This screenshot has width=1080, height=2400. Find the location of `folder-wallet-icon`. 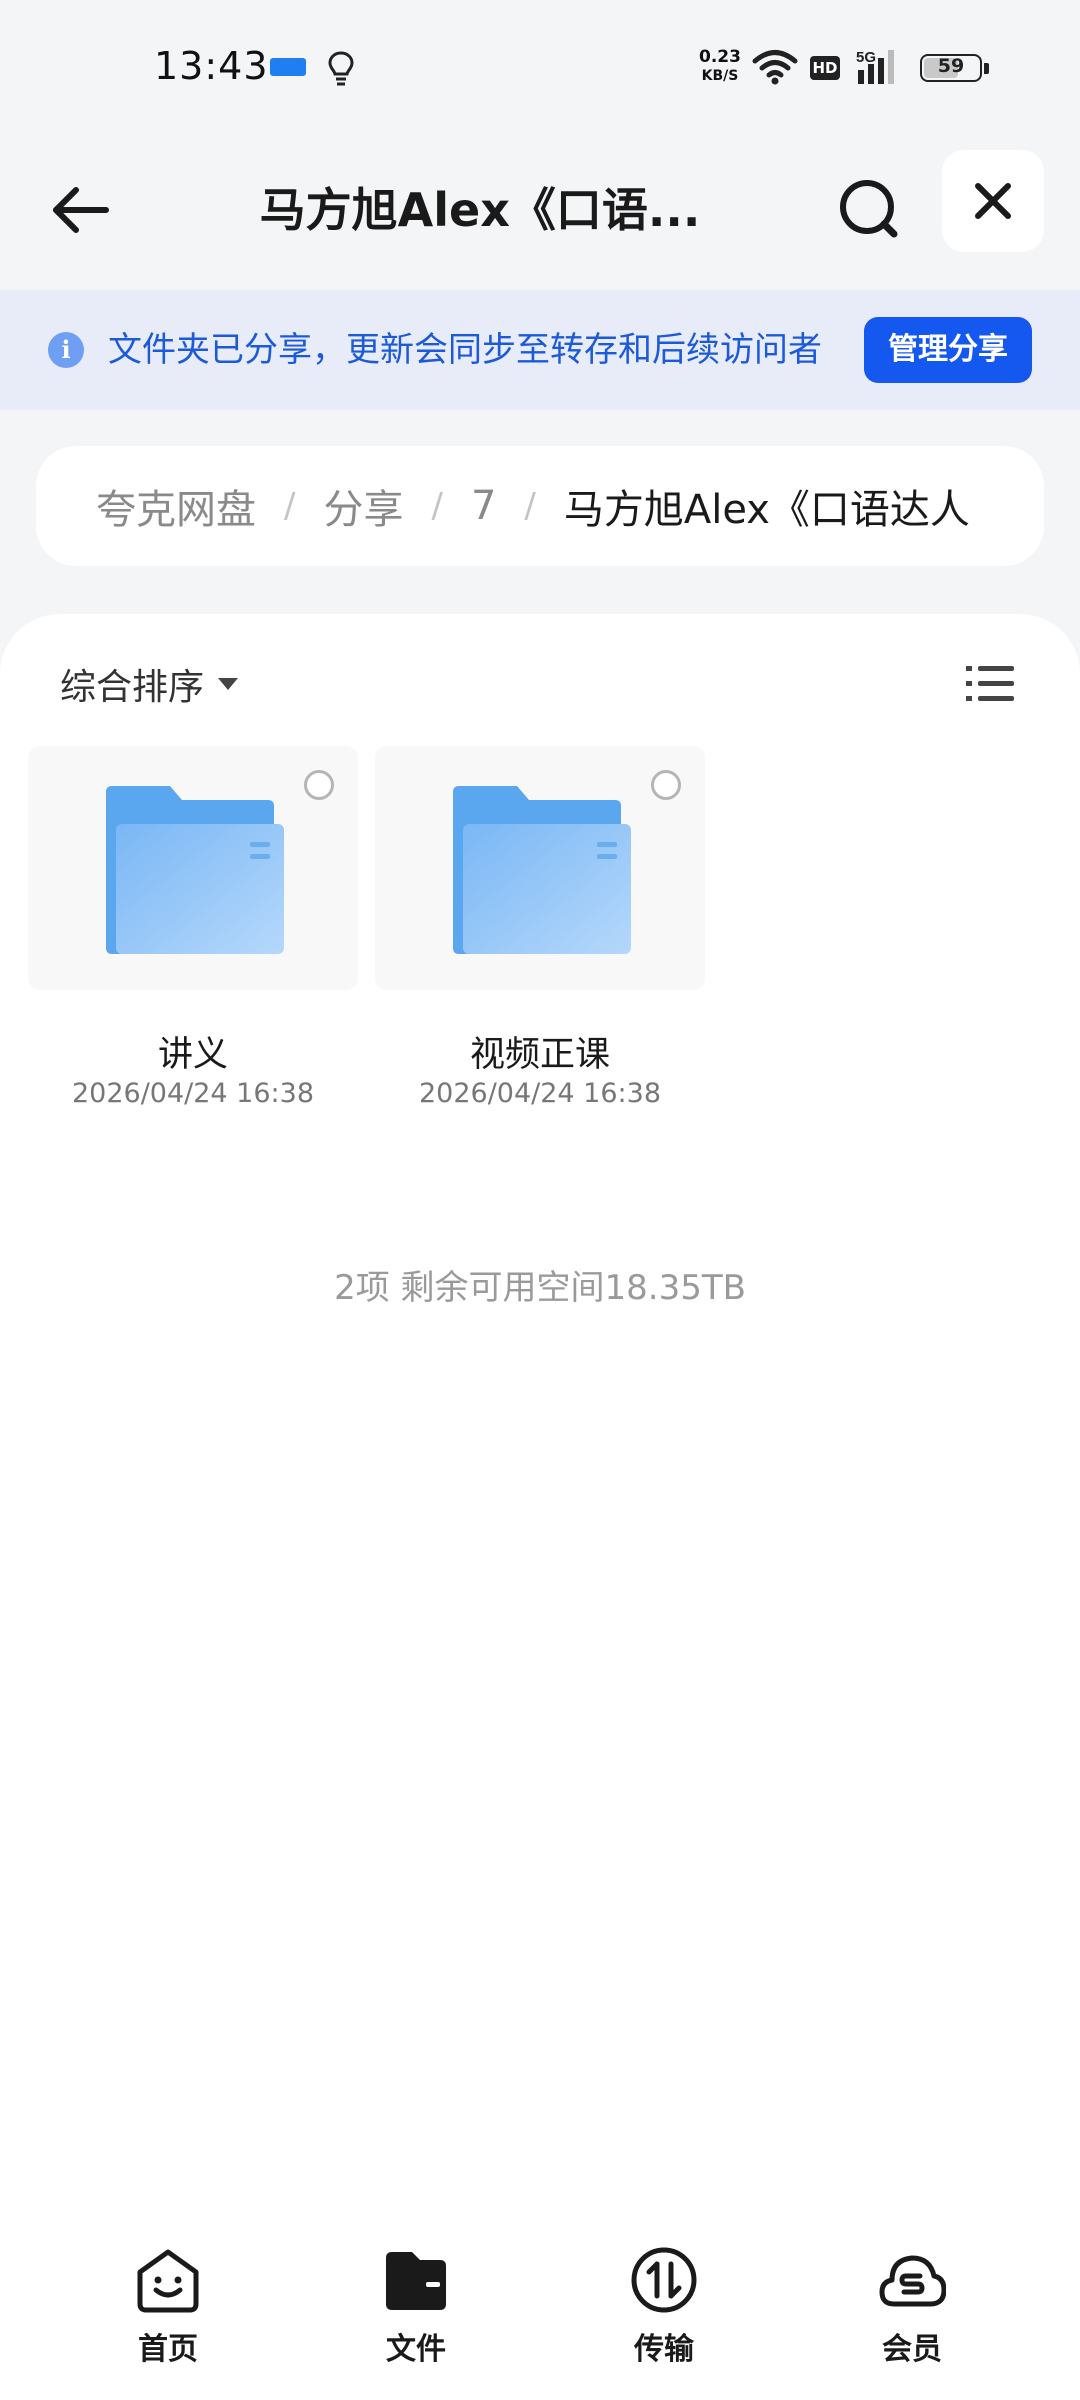

folder-wallet-icon is located at coordinates (416, 2281).